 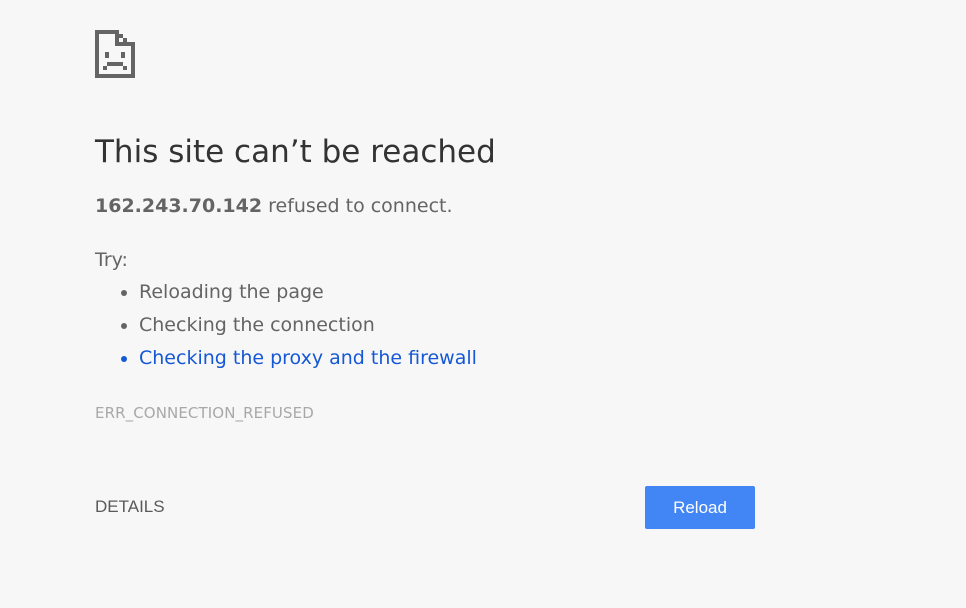 What do you see at coordinates (204, 413) in the screenshot?
I see `error-code: ERR_CONNECTION_REFUSED` at bounding box center [204, 413].